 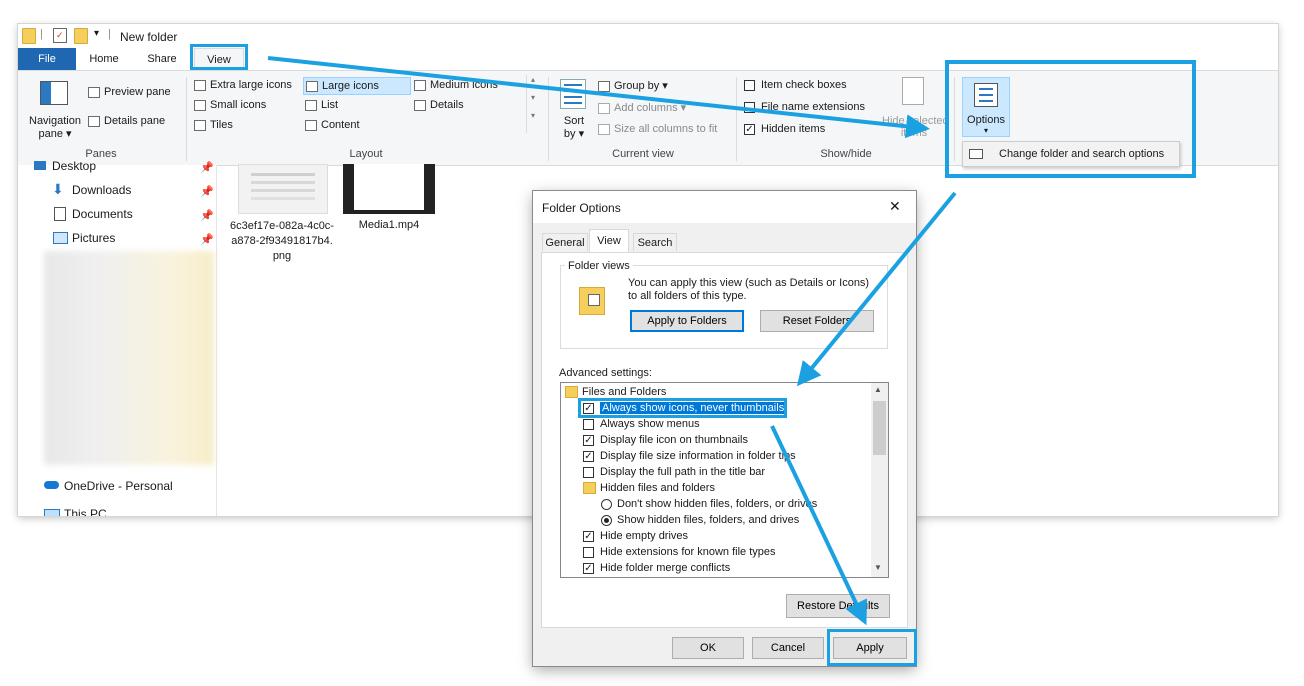 I want to click on arrow-setting-to-apply, so click(x=818, y=525).